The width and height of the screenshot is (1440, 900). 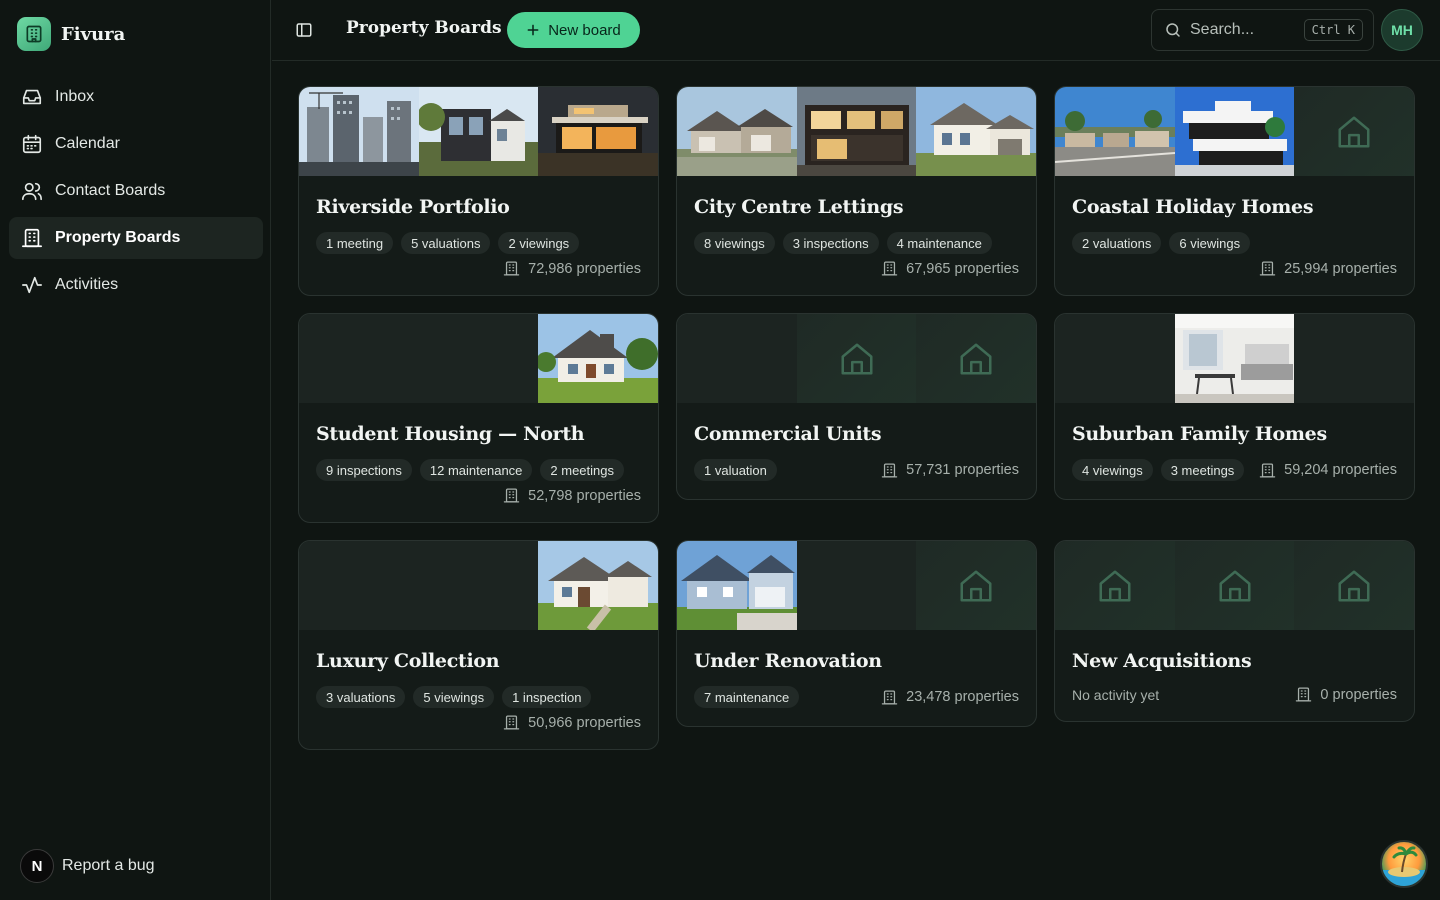 I want to click on activity-chip: 4 viewings, so click(x=1112, y=470).